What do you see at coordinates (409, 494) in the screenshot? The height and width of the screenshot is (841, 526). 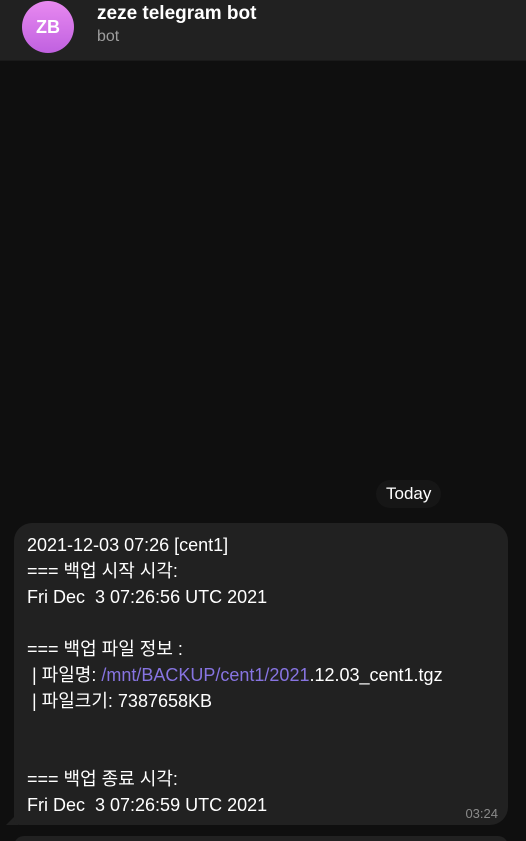 I see `date-separator: Today` at bounding box center [409, 494].